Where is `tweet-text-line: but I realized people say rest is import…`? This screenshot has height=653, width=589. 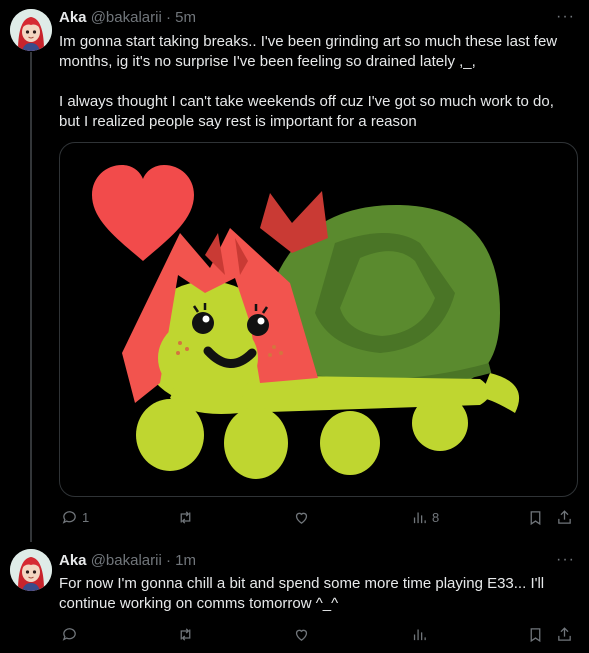 tweet-text-line: but I realized people say rest is import… is located at coordinates (238, 121).